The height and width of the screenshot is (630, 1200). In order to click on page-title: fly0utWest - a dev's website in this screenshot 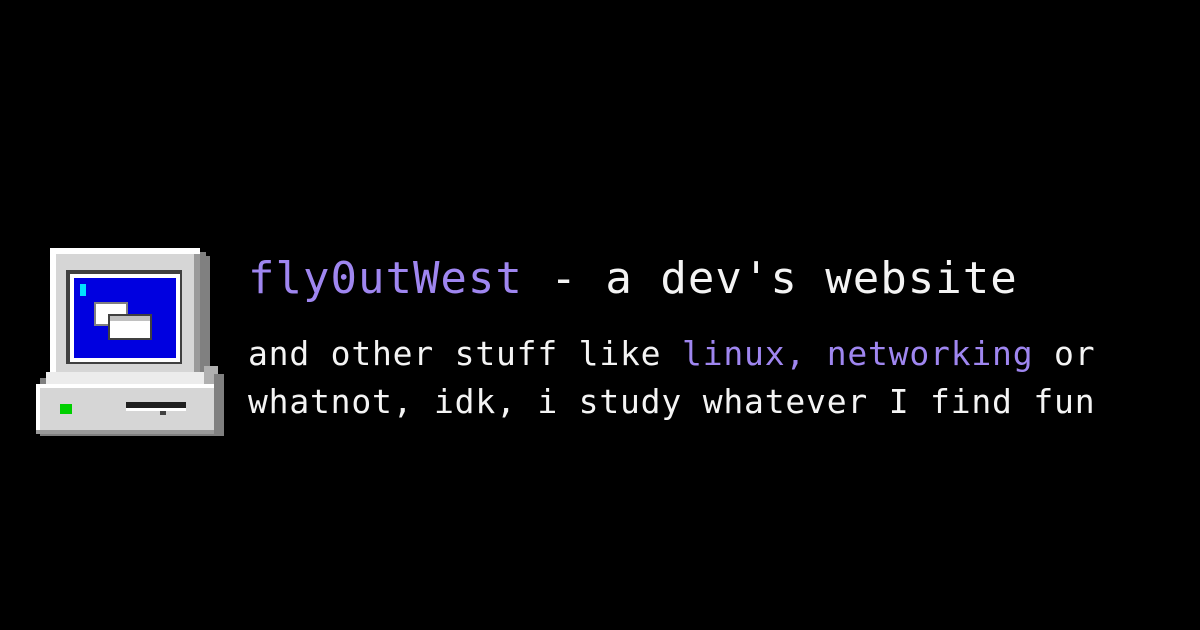, I will do `click(718, 279)`.